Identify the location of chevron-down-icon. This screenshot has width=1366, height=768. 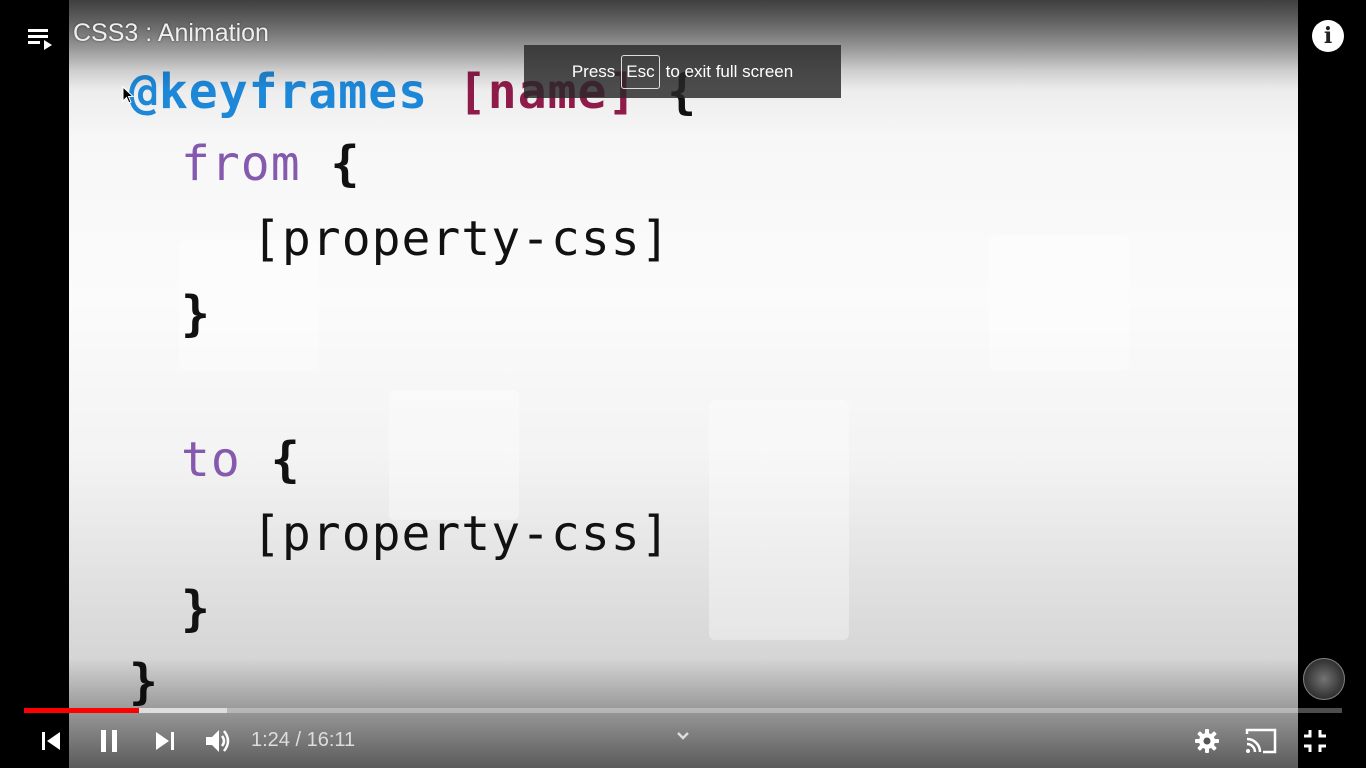
(683, 736).